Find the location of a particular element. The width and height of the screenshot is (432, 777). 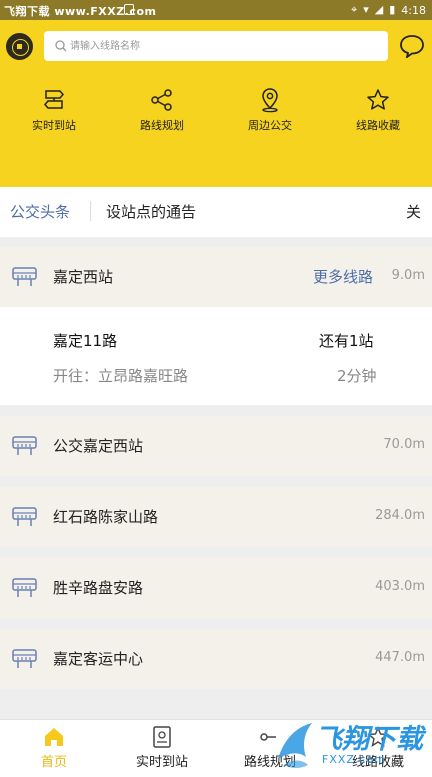

quick-favorites-label: 线路收藏 is located at coordinates (378, 125).